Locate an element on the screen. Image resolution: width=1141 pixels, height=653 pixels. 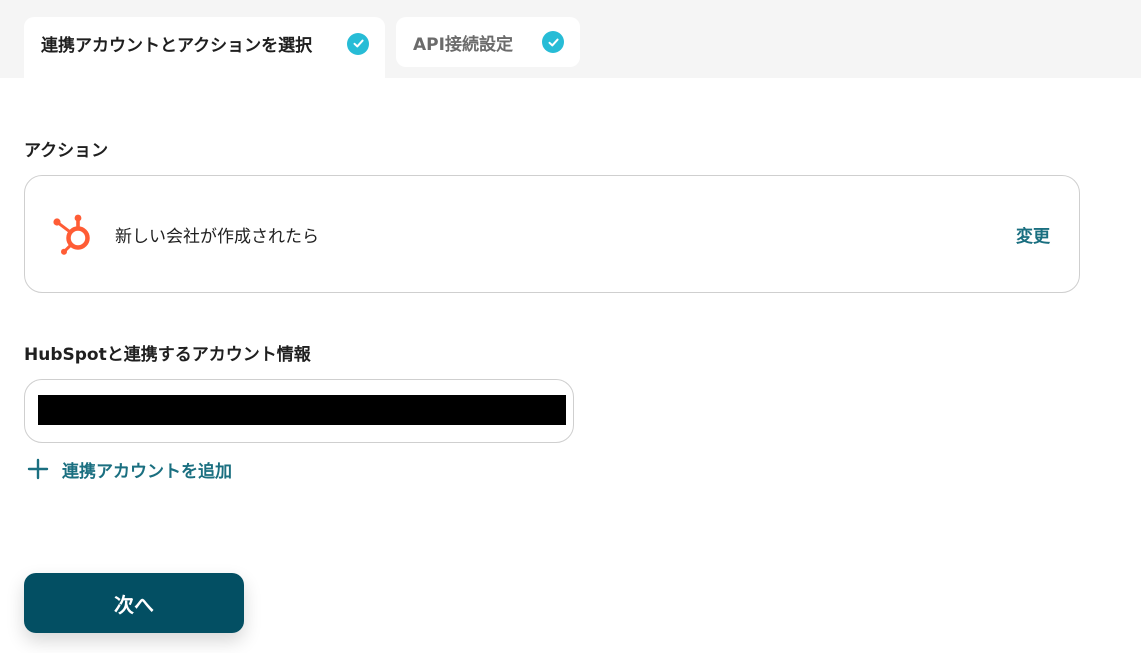
change-action-link: 変更 is located at coordinates (1033, 234).